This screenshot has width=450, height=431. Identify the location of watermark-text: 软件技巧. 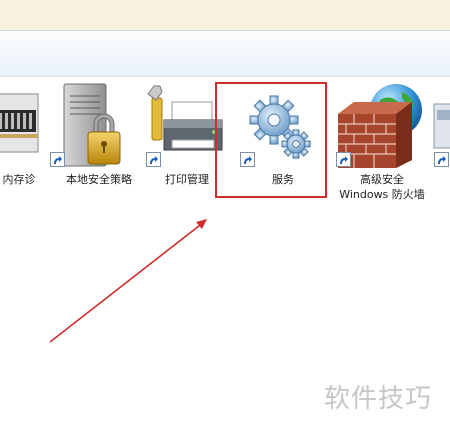
(378, 399).